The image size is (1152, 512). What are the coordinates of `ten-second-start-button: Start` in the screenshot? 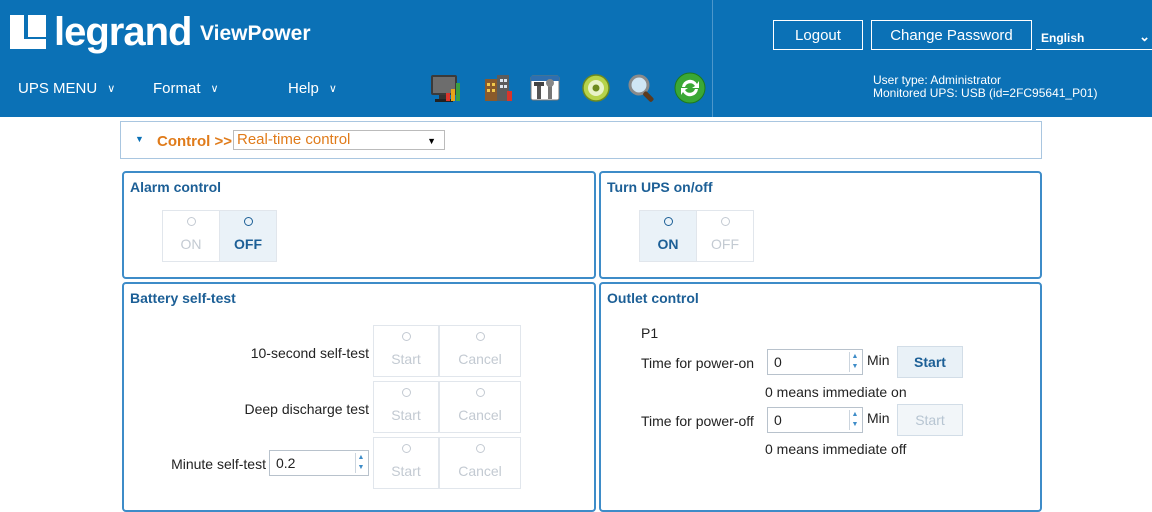 It's located at (406, 351).